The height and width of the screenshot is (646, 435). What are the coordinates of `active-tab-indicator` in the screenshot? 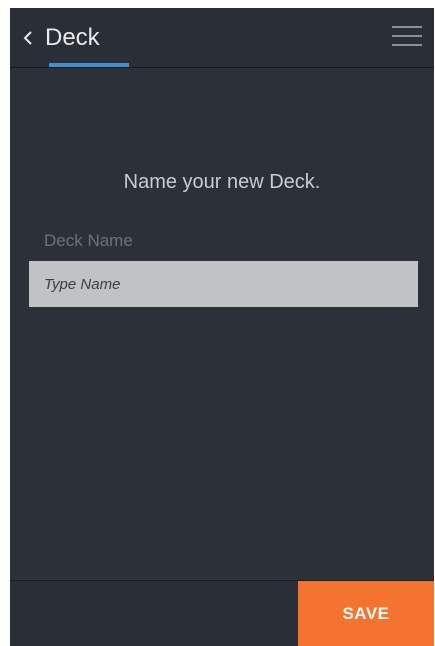 It's located at (89, 65).